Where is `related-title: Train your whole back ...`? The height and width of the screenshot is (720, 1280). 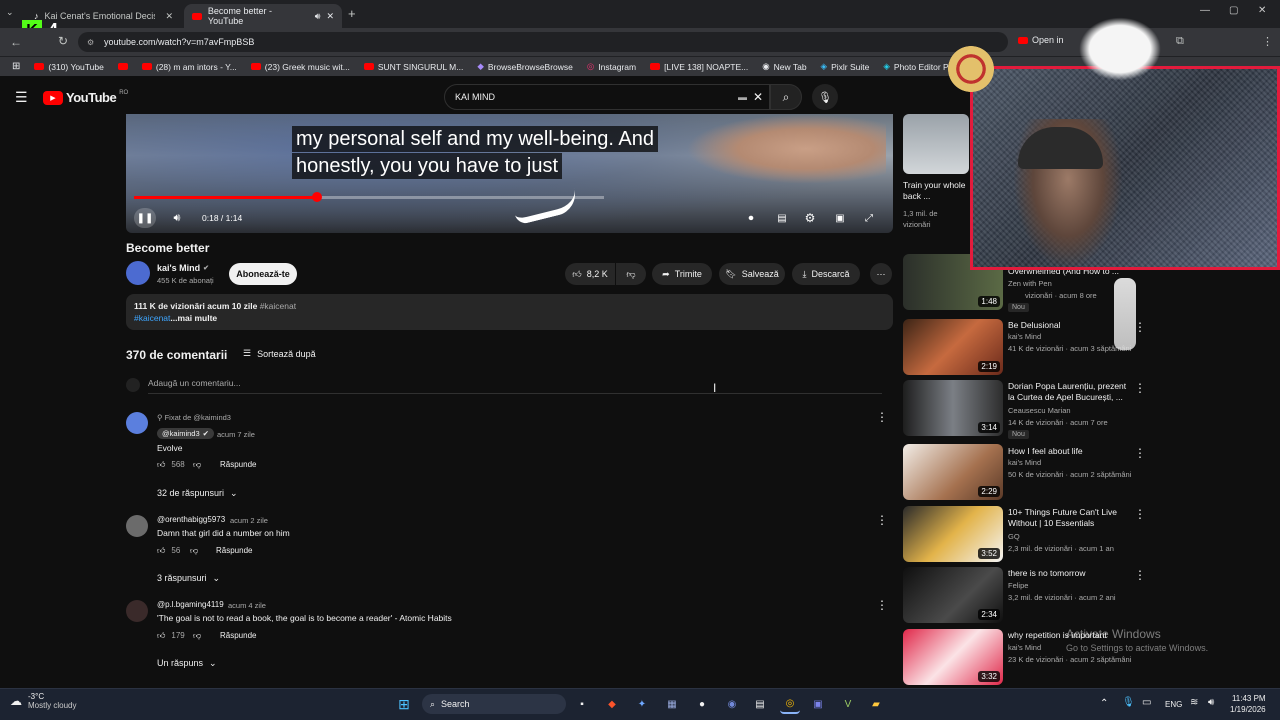
related-title: Train your whole back ... is located at coordinates (936, 191).